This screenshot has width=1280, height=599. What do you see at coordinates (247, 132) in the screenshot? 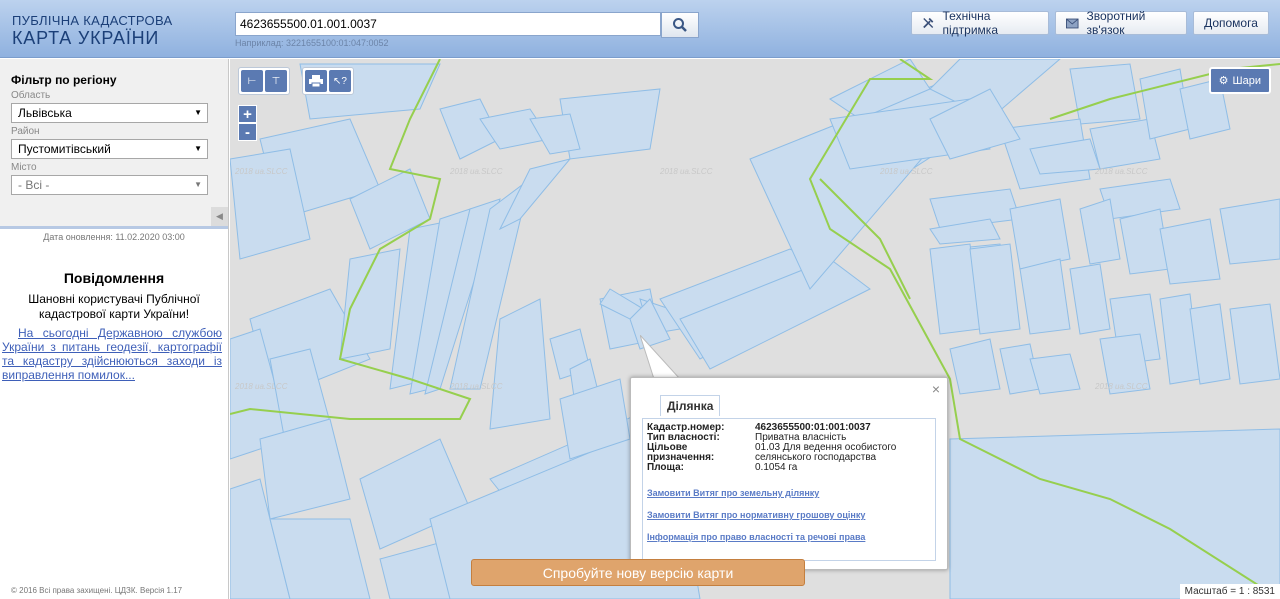
I see `zoom-out-button: -` at bounding box center [247, 132].